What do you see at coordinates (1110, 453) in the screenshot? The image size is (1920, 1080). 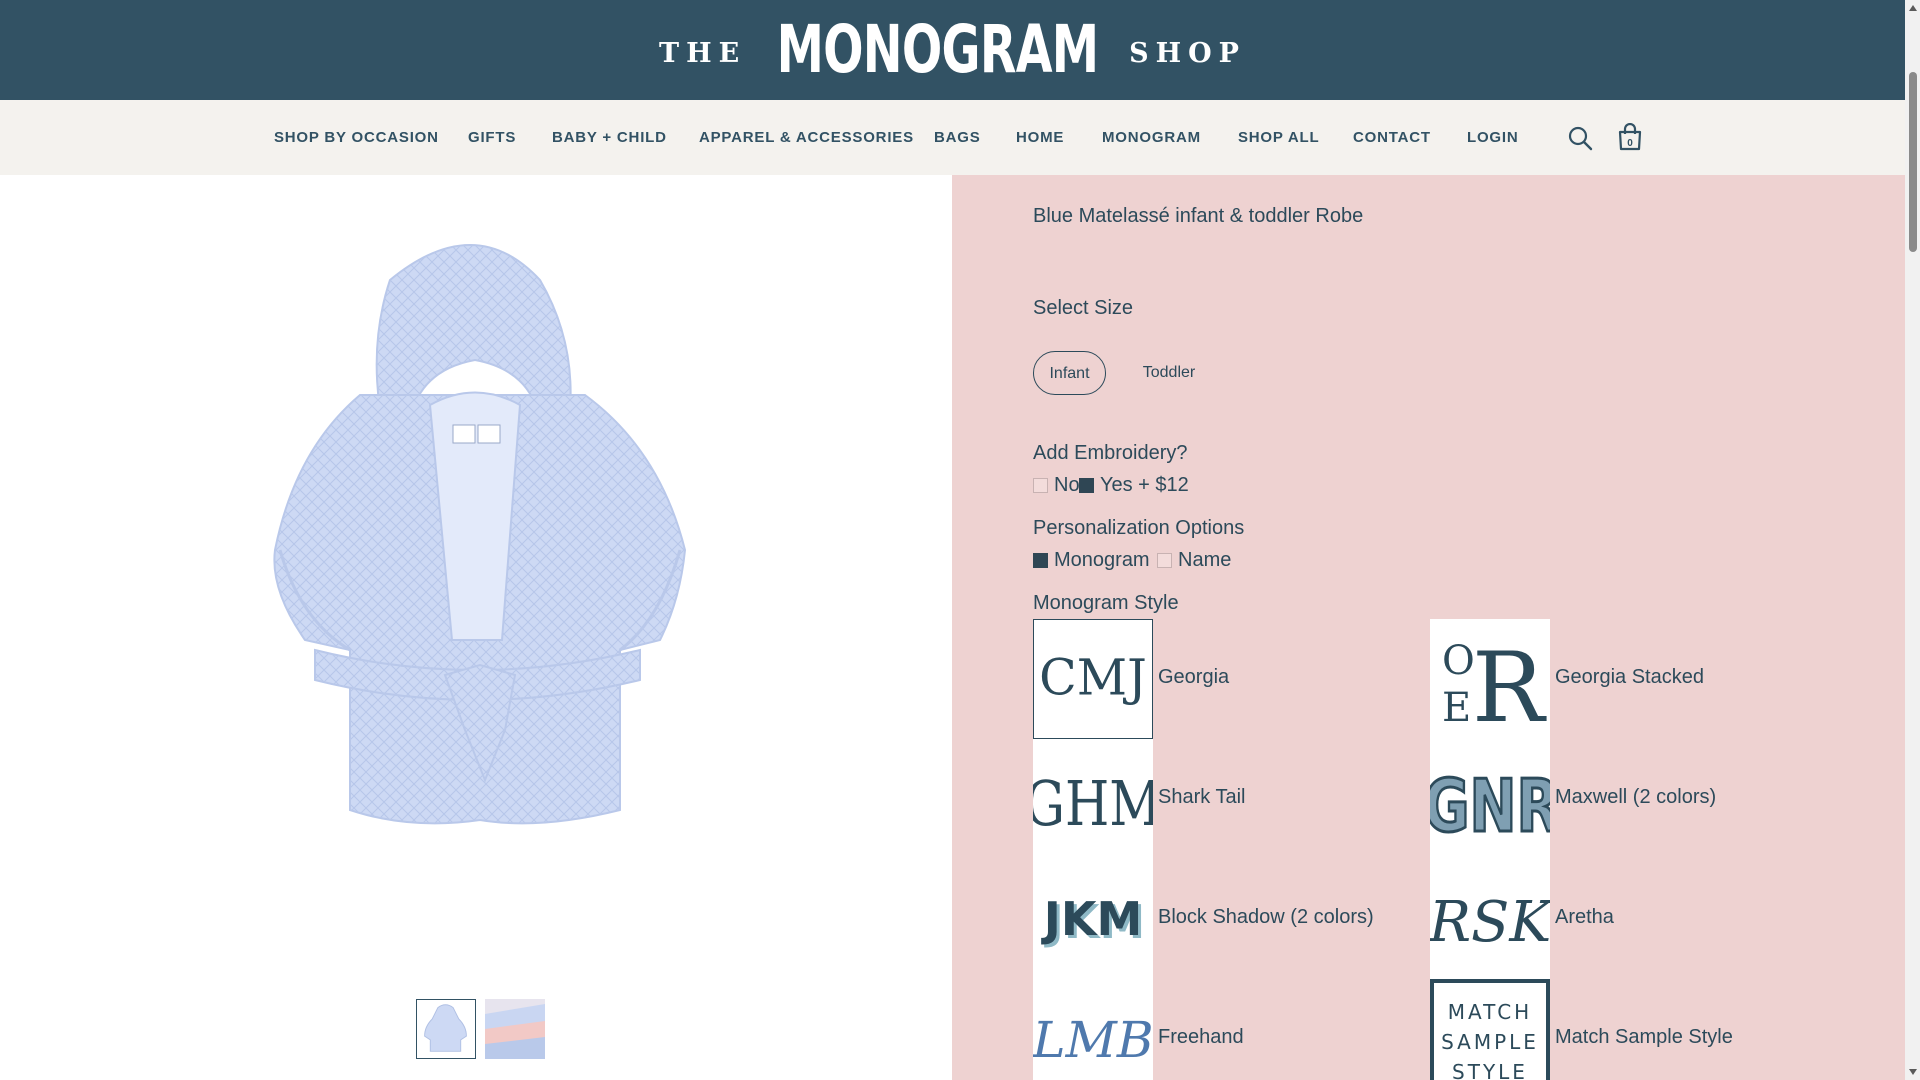 I see `add-embroidery-label: Add Embroidery?` at bounding box center [1110, 453].